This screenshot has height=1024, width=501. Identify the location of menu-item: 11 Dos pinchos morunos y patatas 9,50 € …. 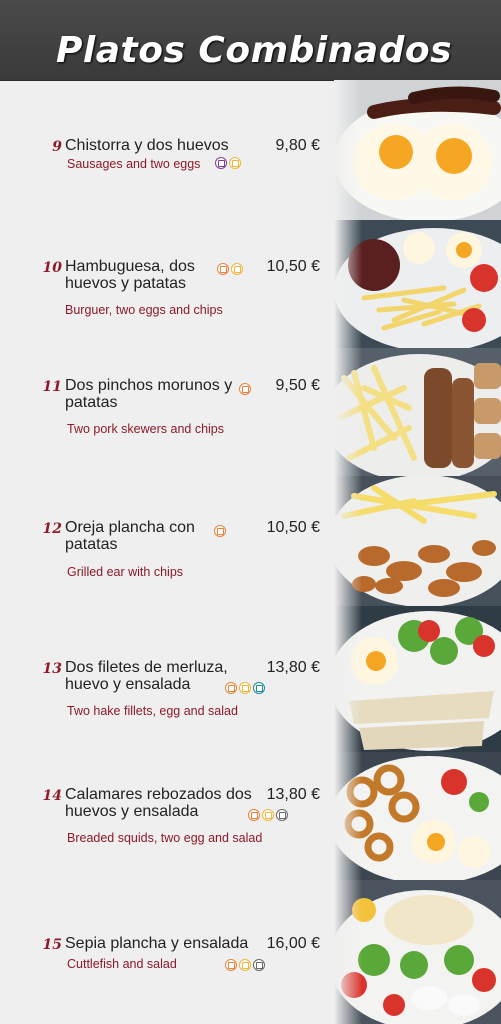
(182, 408).